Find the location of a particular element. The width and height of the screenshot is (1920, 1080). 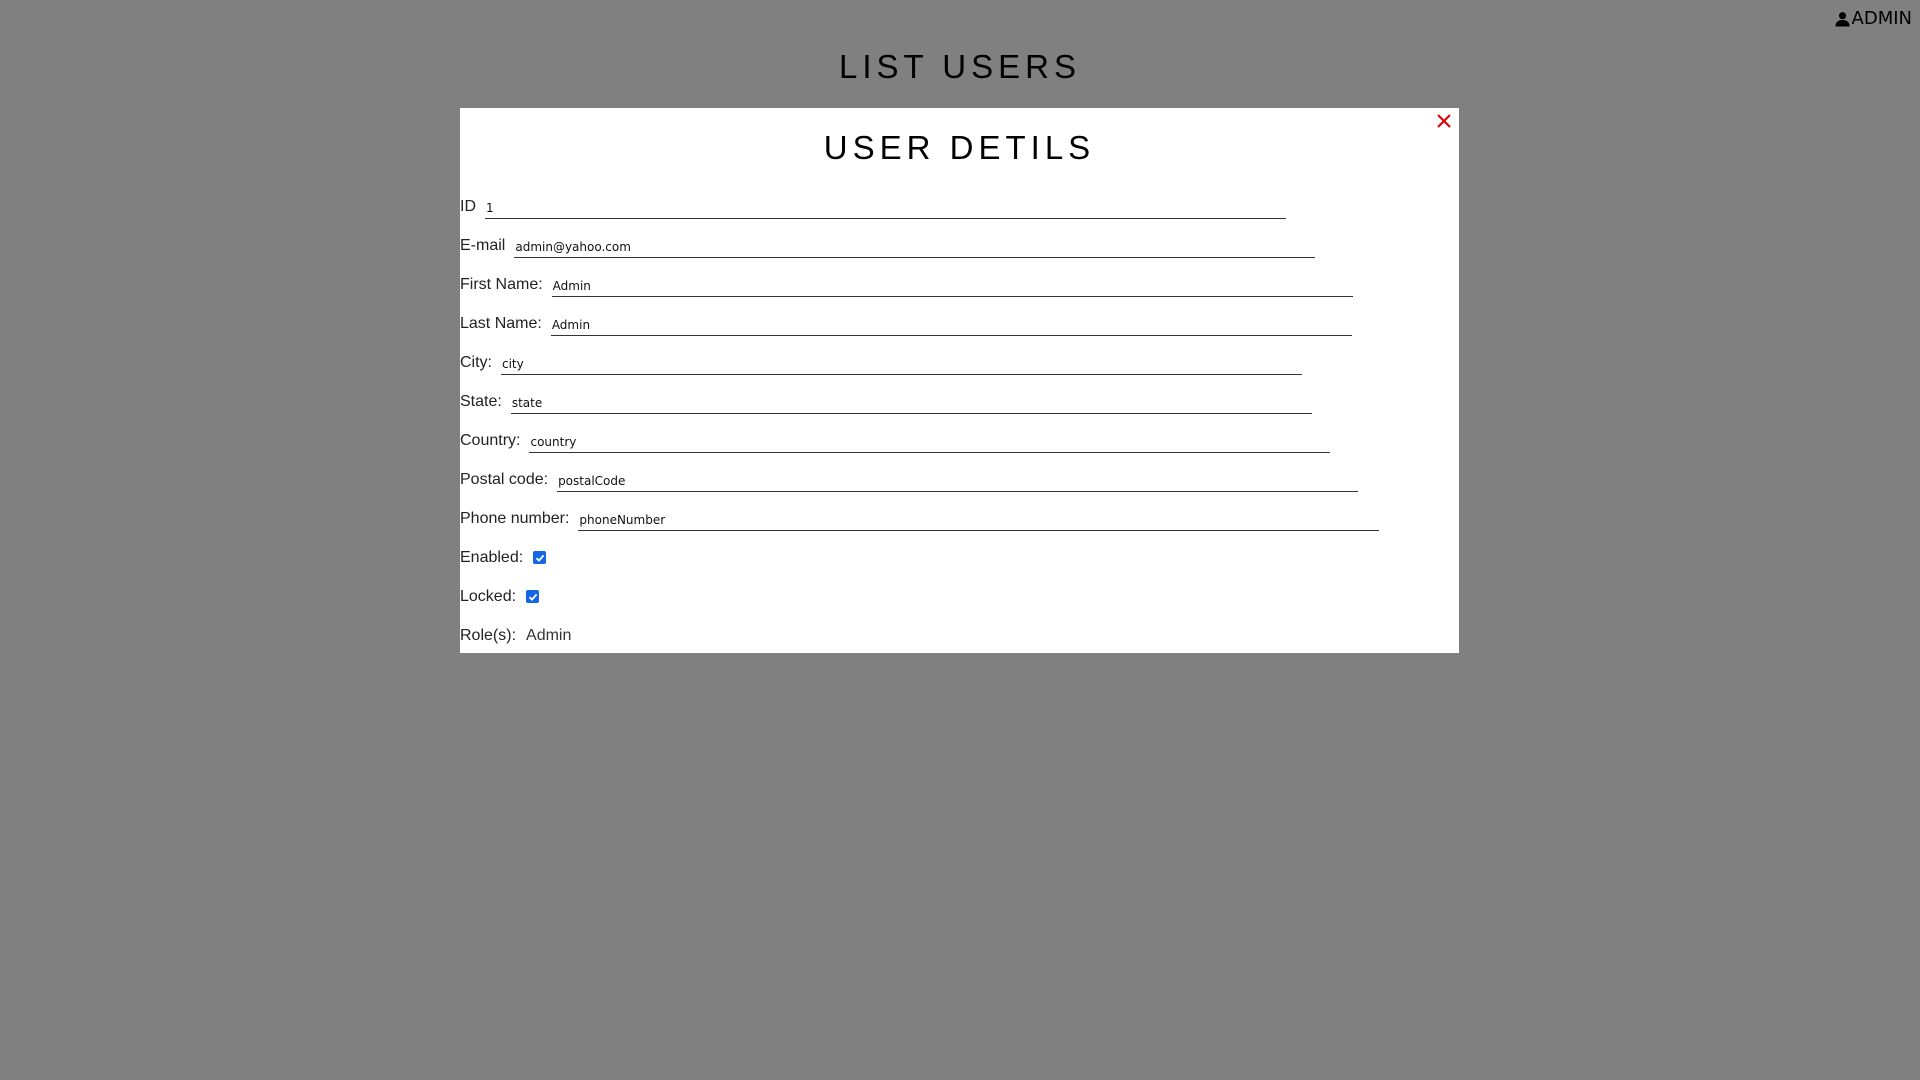

enabled-label: Enabled: is located at coordinates (492, 557).